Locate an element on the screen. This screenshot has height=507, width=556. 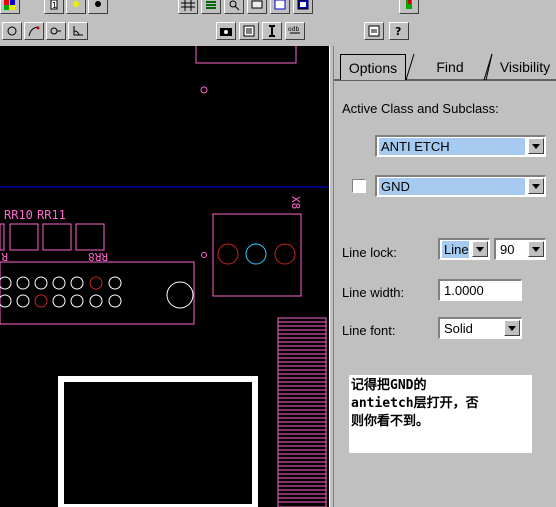
arc-icon is located at coordinates (12, 31).